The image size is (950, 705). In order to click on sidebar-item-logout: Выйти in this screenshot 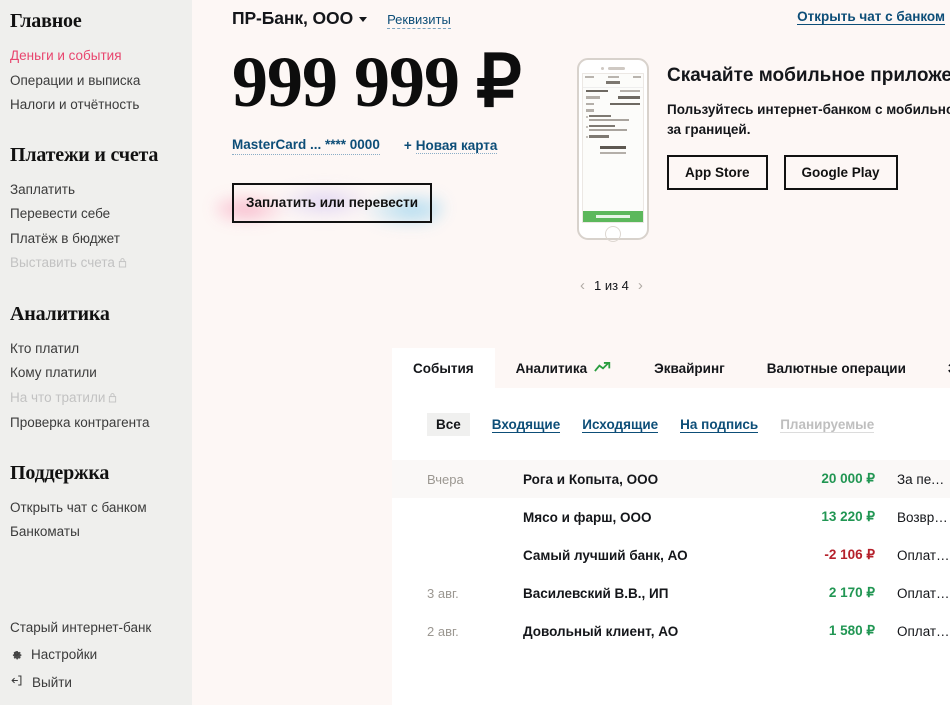, I will do `click(101, 683)`.